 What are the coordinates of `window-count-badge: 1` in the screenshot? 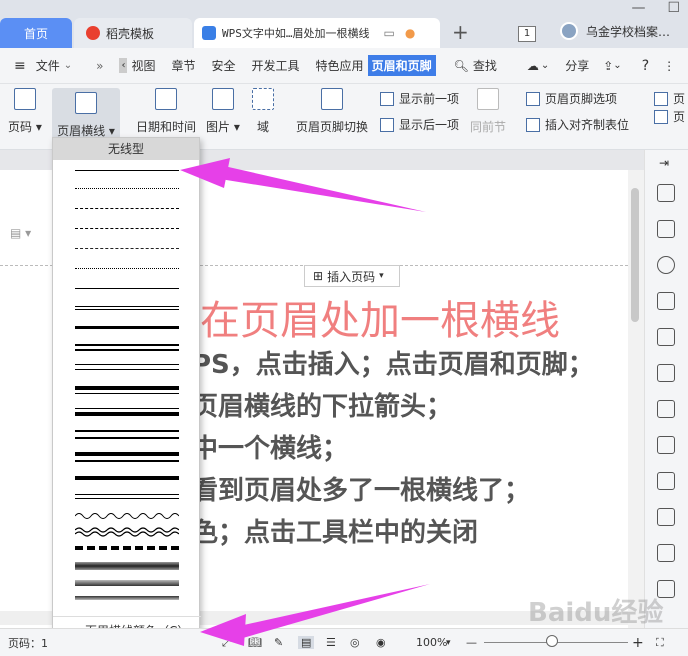 It's located at (527, 34).